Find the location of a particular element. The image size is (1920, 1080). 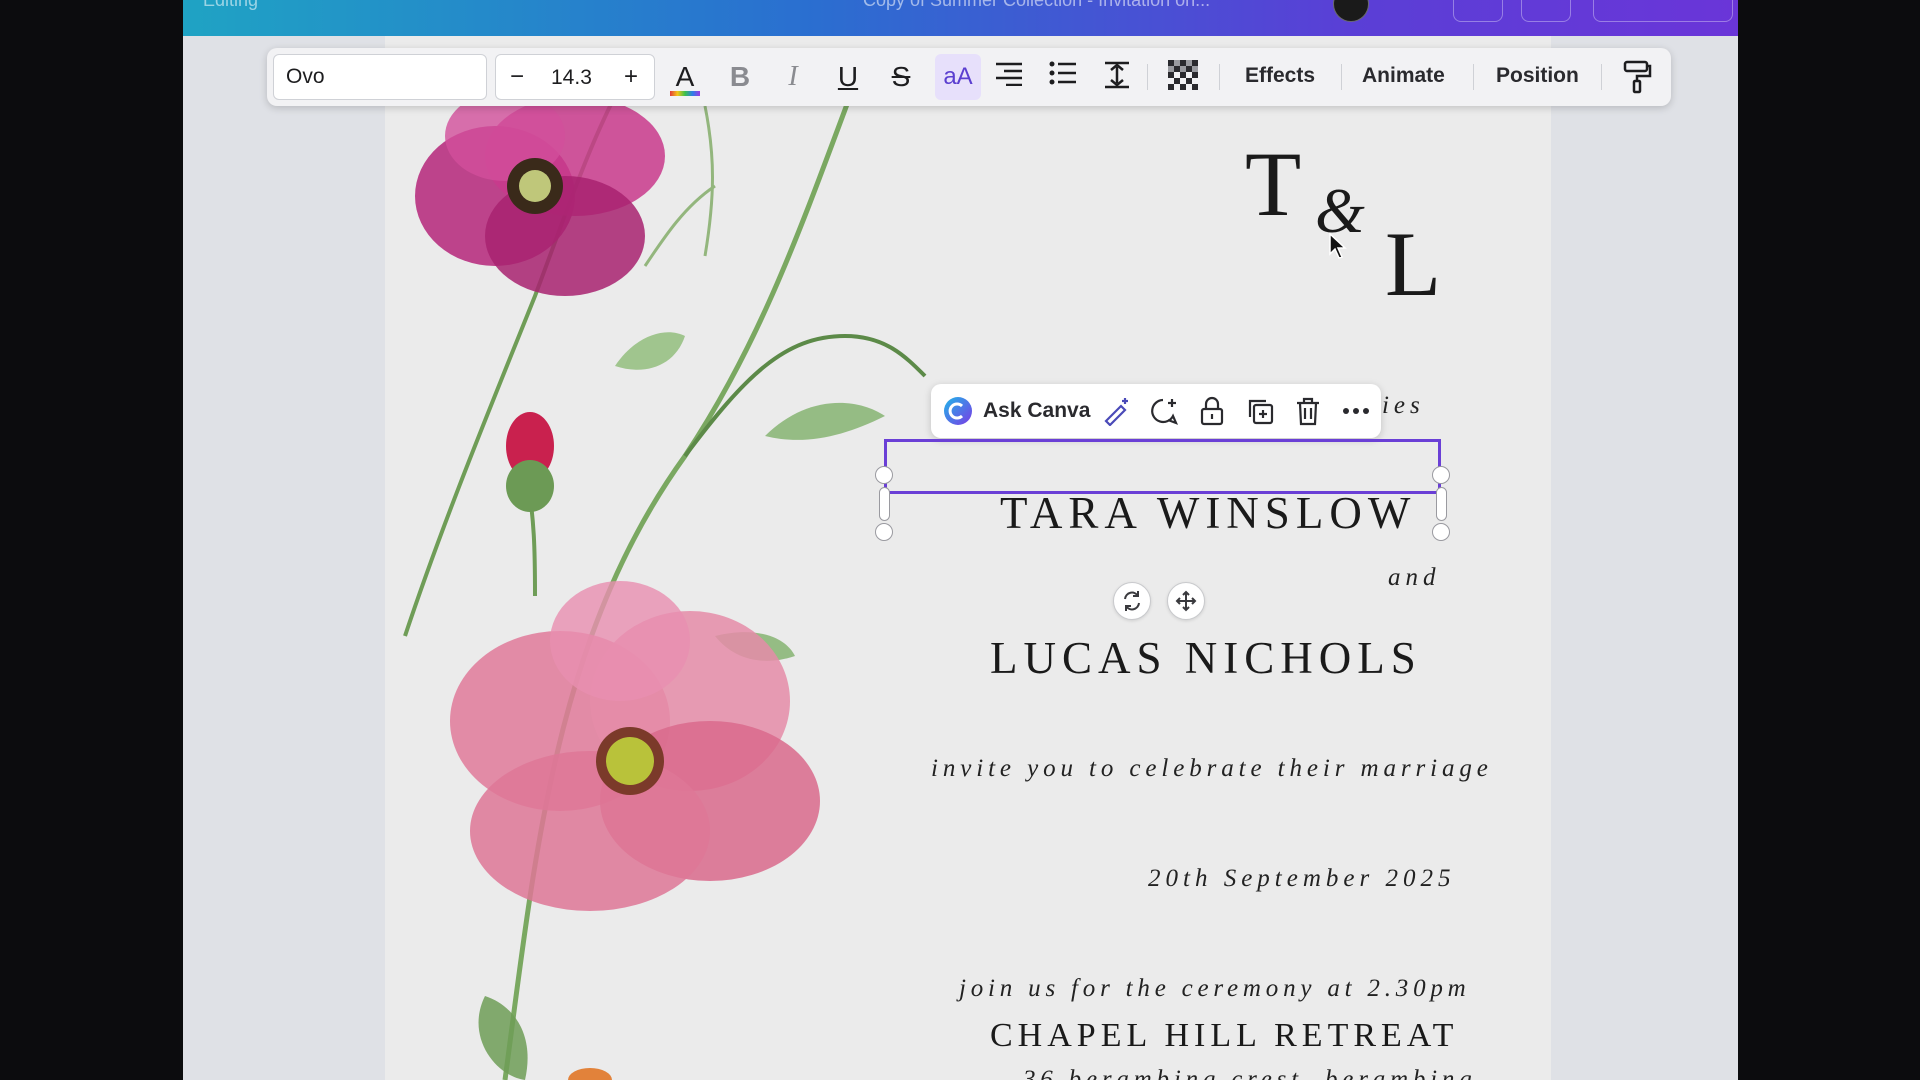

connector-and: and is located at coordinates (1414, 578).